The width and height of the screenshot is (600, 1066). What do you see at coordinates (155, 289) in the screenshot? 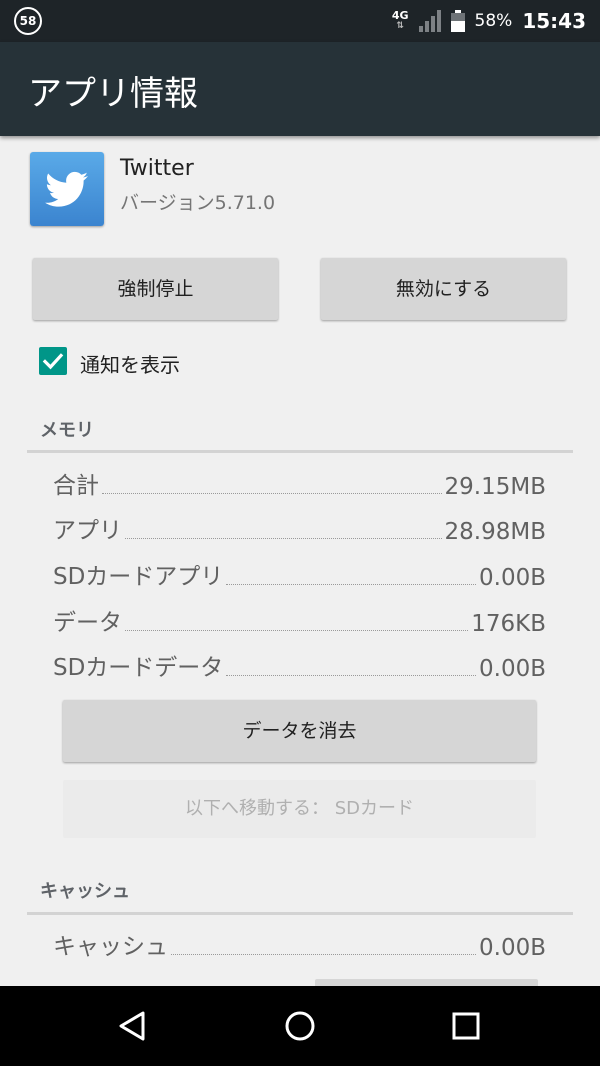
I see `force-stop-button: 強制停止` at bounding box center [155, 289].